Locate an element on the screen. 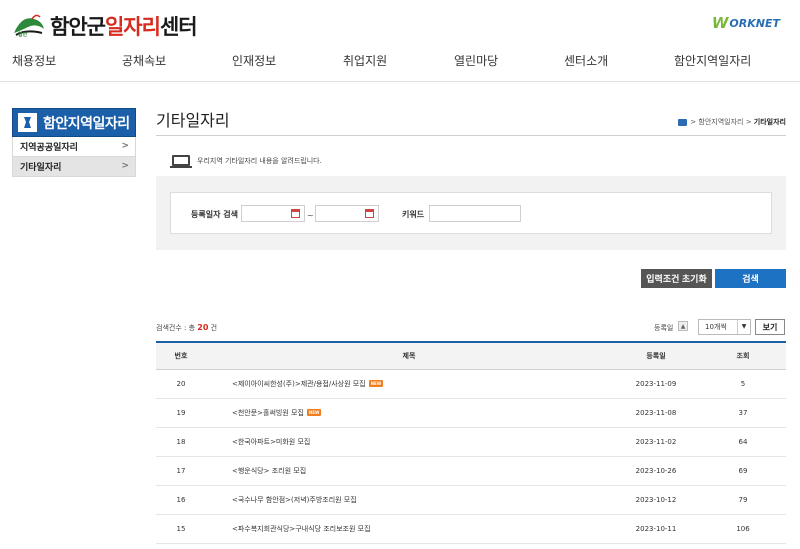 This screenshot has width=800, height=549. row-number: 15 is located at coordinates (181, 529).